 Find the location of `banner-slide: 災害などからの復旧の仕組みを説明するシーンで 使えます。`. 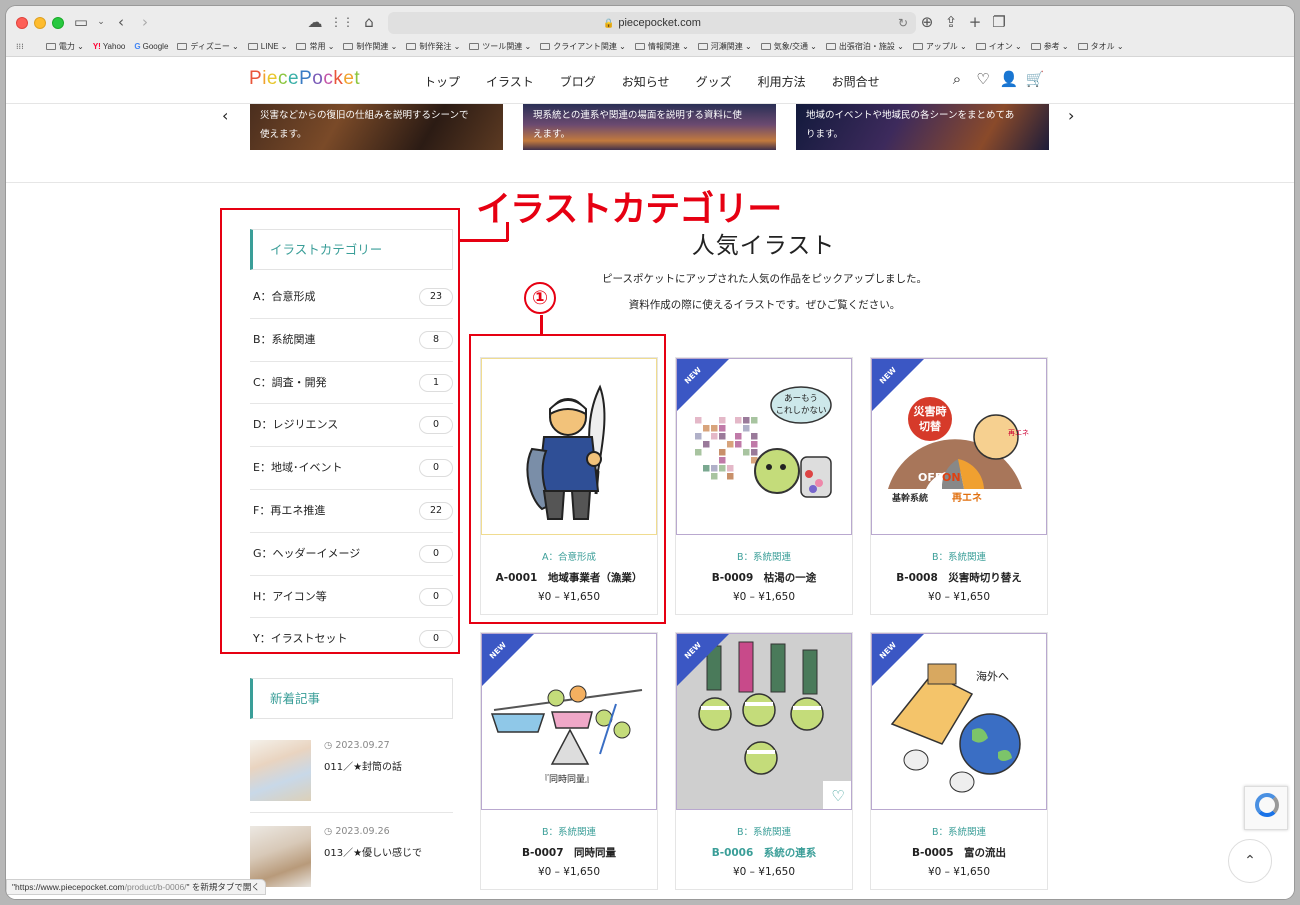

banner-slide: 災害などからの復旧の仕組みを説明するシーンで 使えます。 is located at coordinates (376, 127).